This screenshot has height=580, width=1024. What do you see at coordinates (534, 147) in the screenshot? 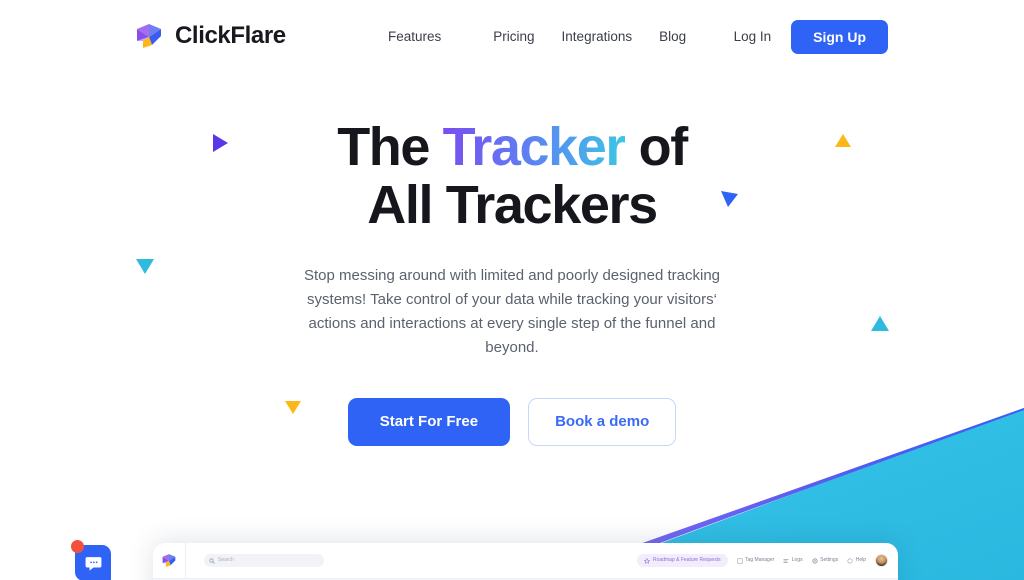
I see `headline-gradient-word: Tracker` at bounding box center [534, 147].